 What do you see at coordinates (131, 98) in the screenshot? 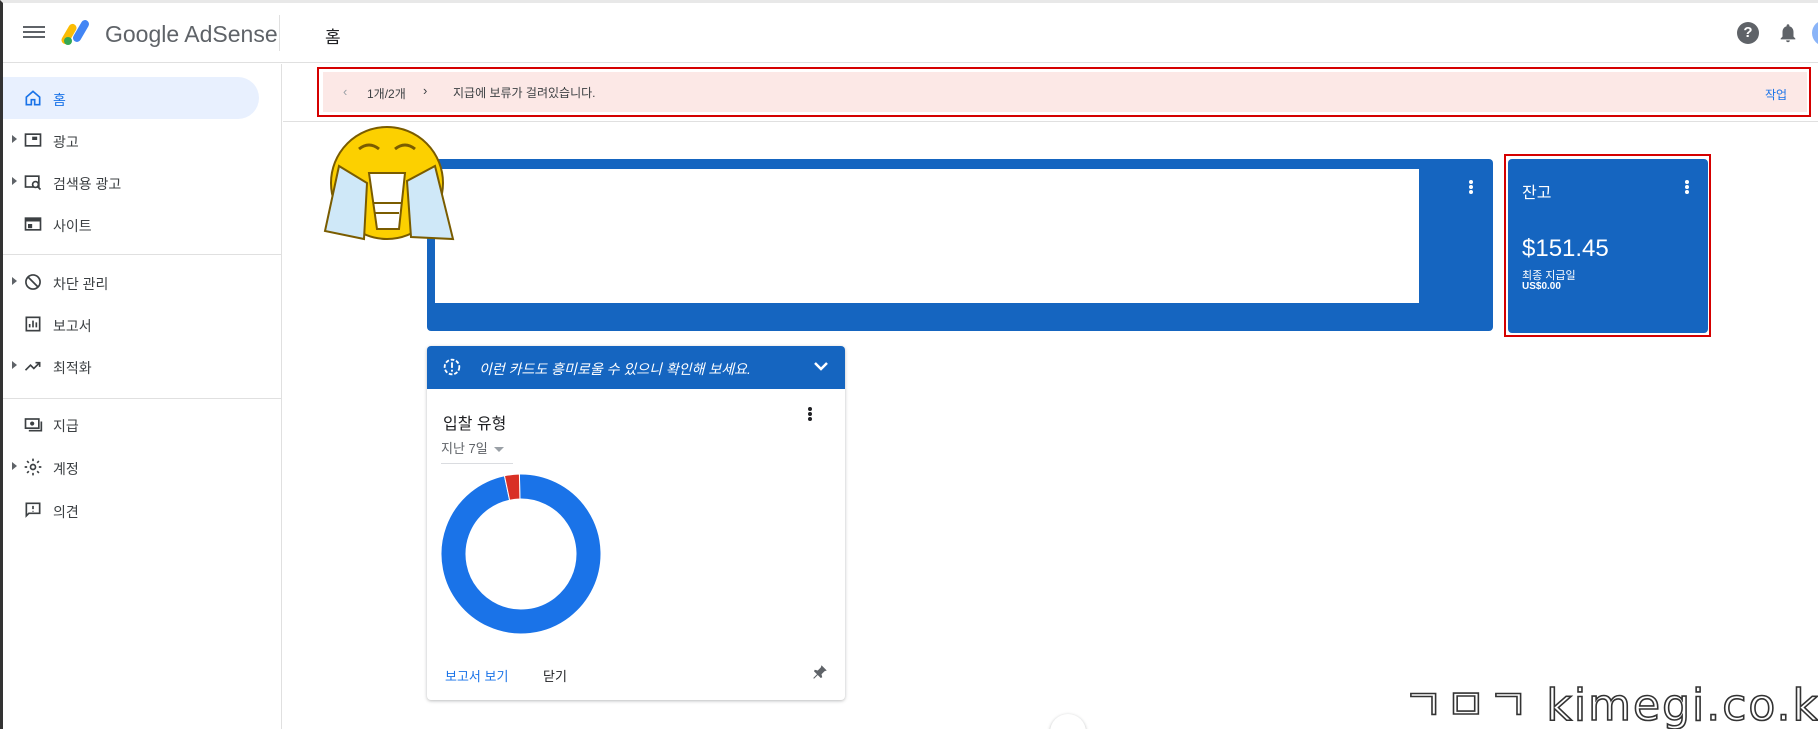
I see `sidebar-item-home: 홈` at bounding box center [131, 98].